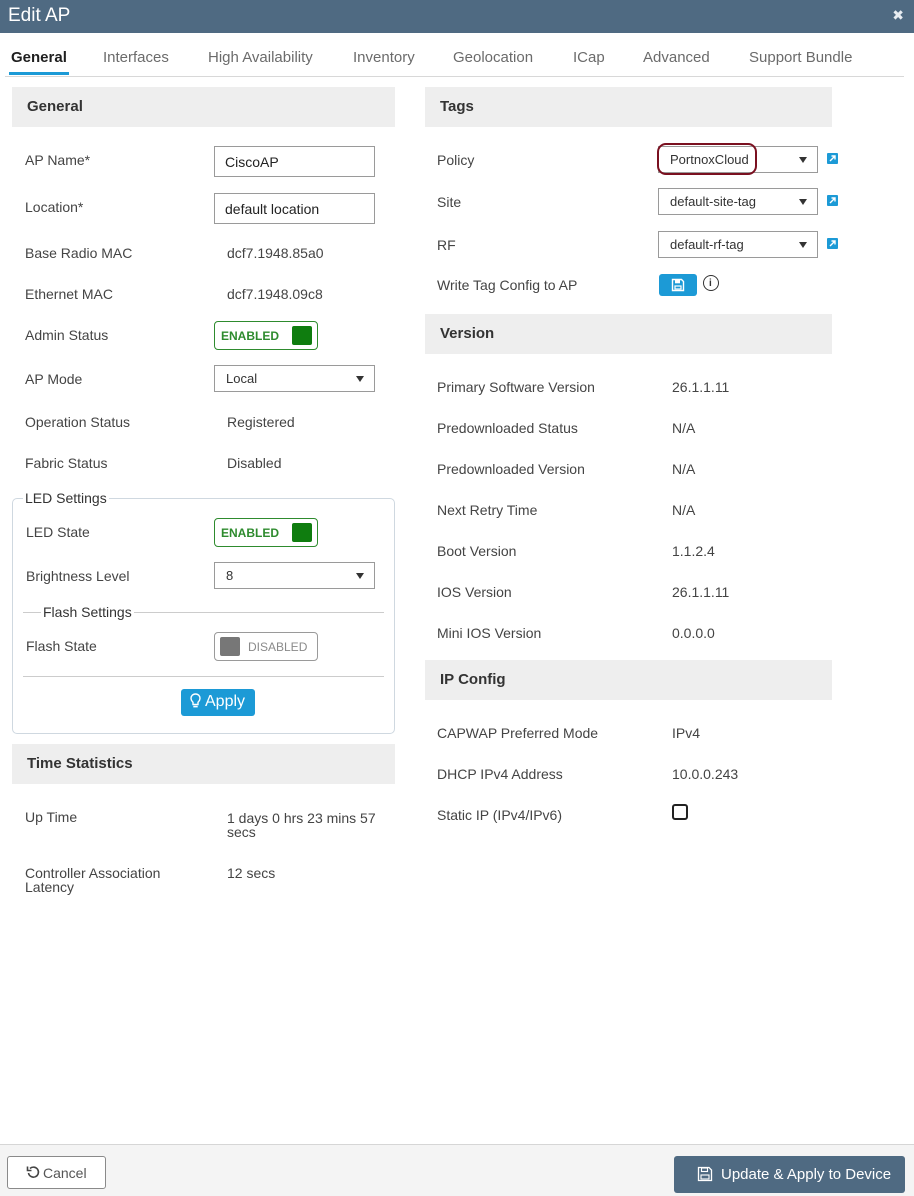 This screenshot has width=914, height=1196. Describe the element at coordinates (230, 575) in the screenshot. I see `brightness-level-selected: 8` at that location.